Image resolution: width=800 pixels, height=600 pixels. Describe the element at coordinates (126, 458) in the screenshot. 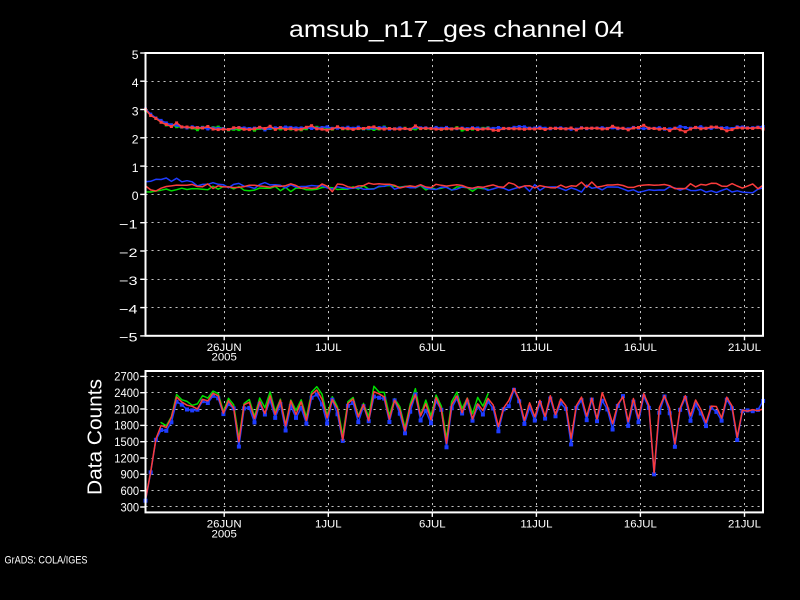

I see `svg-text: 1200` at that location.